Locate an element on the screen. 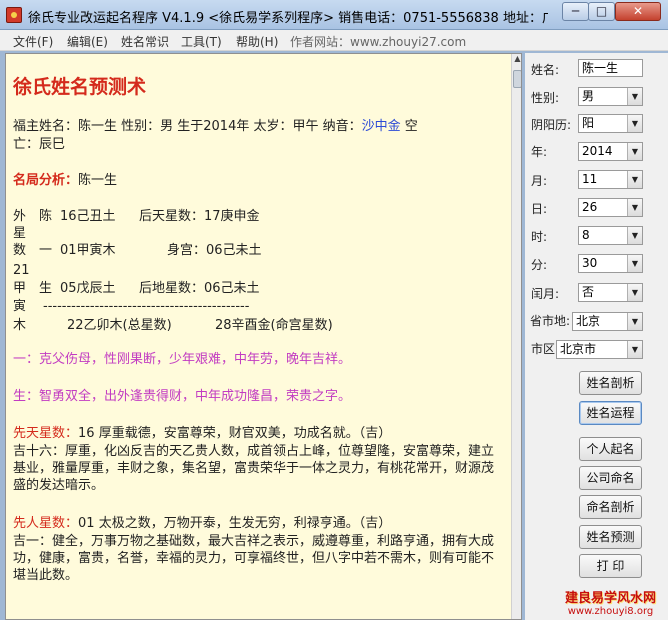  name-label: 姓名: is located at coordinates (545, 70).